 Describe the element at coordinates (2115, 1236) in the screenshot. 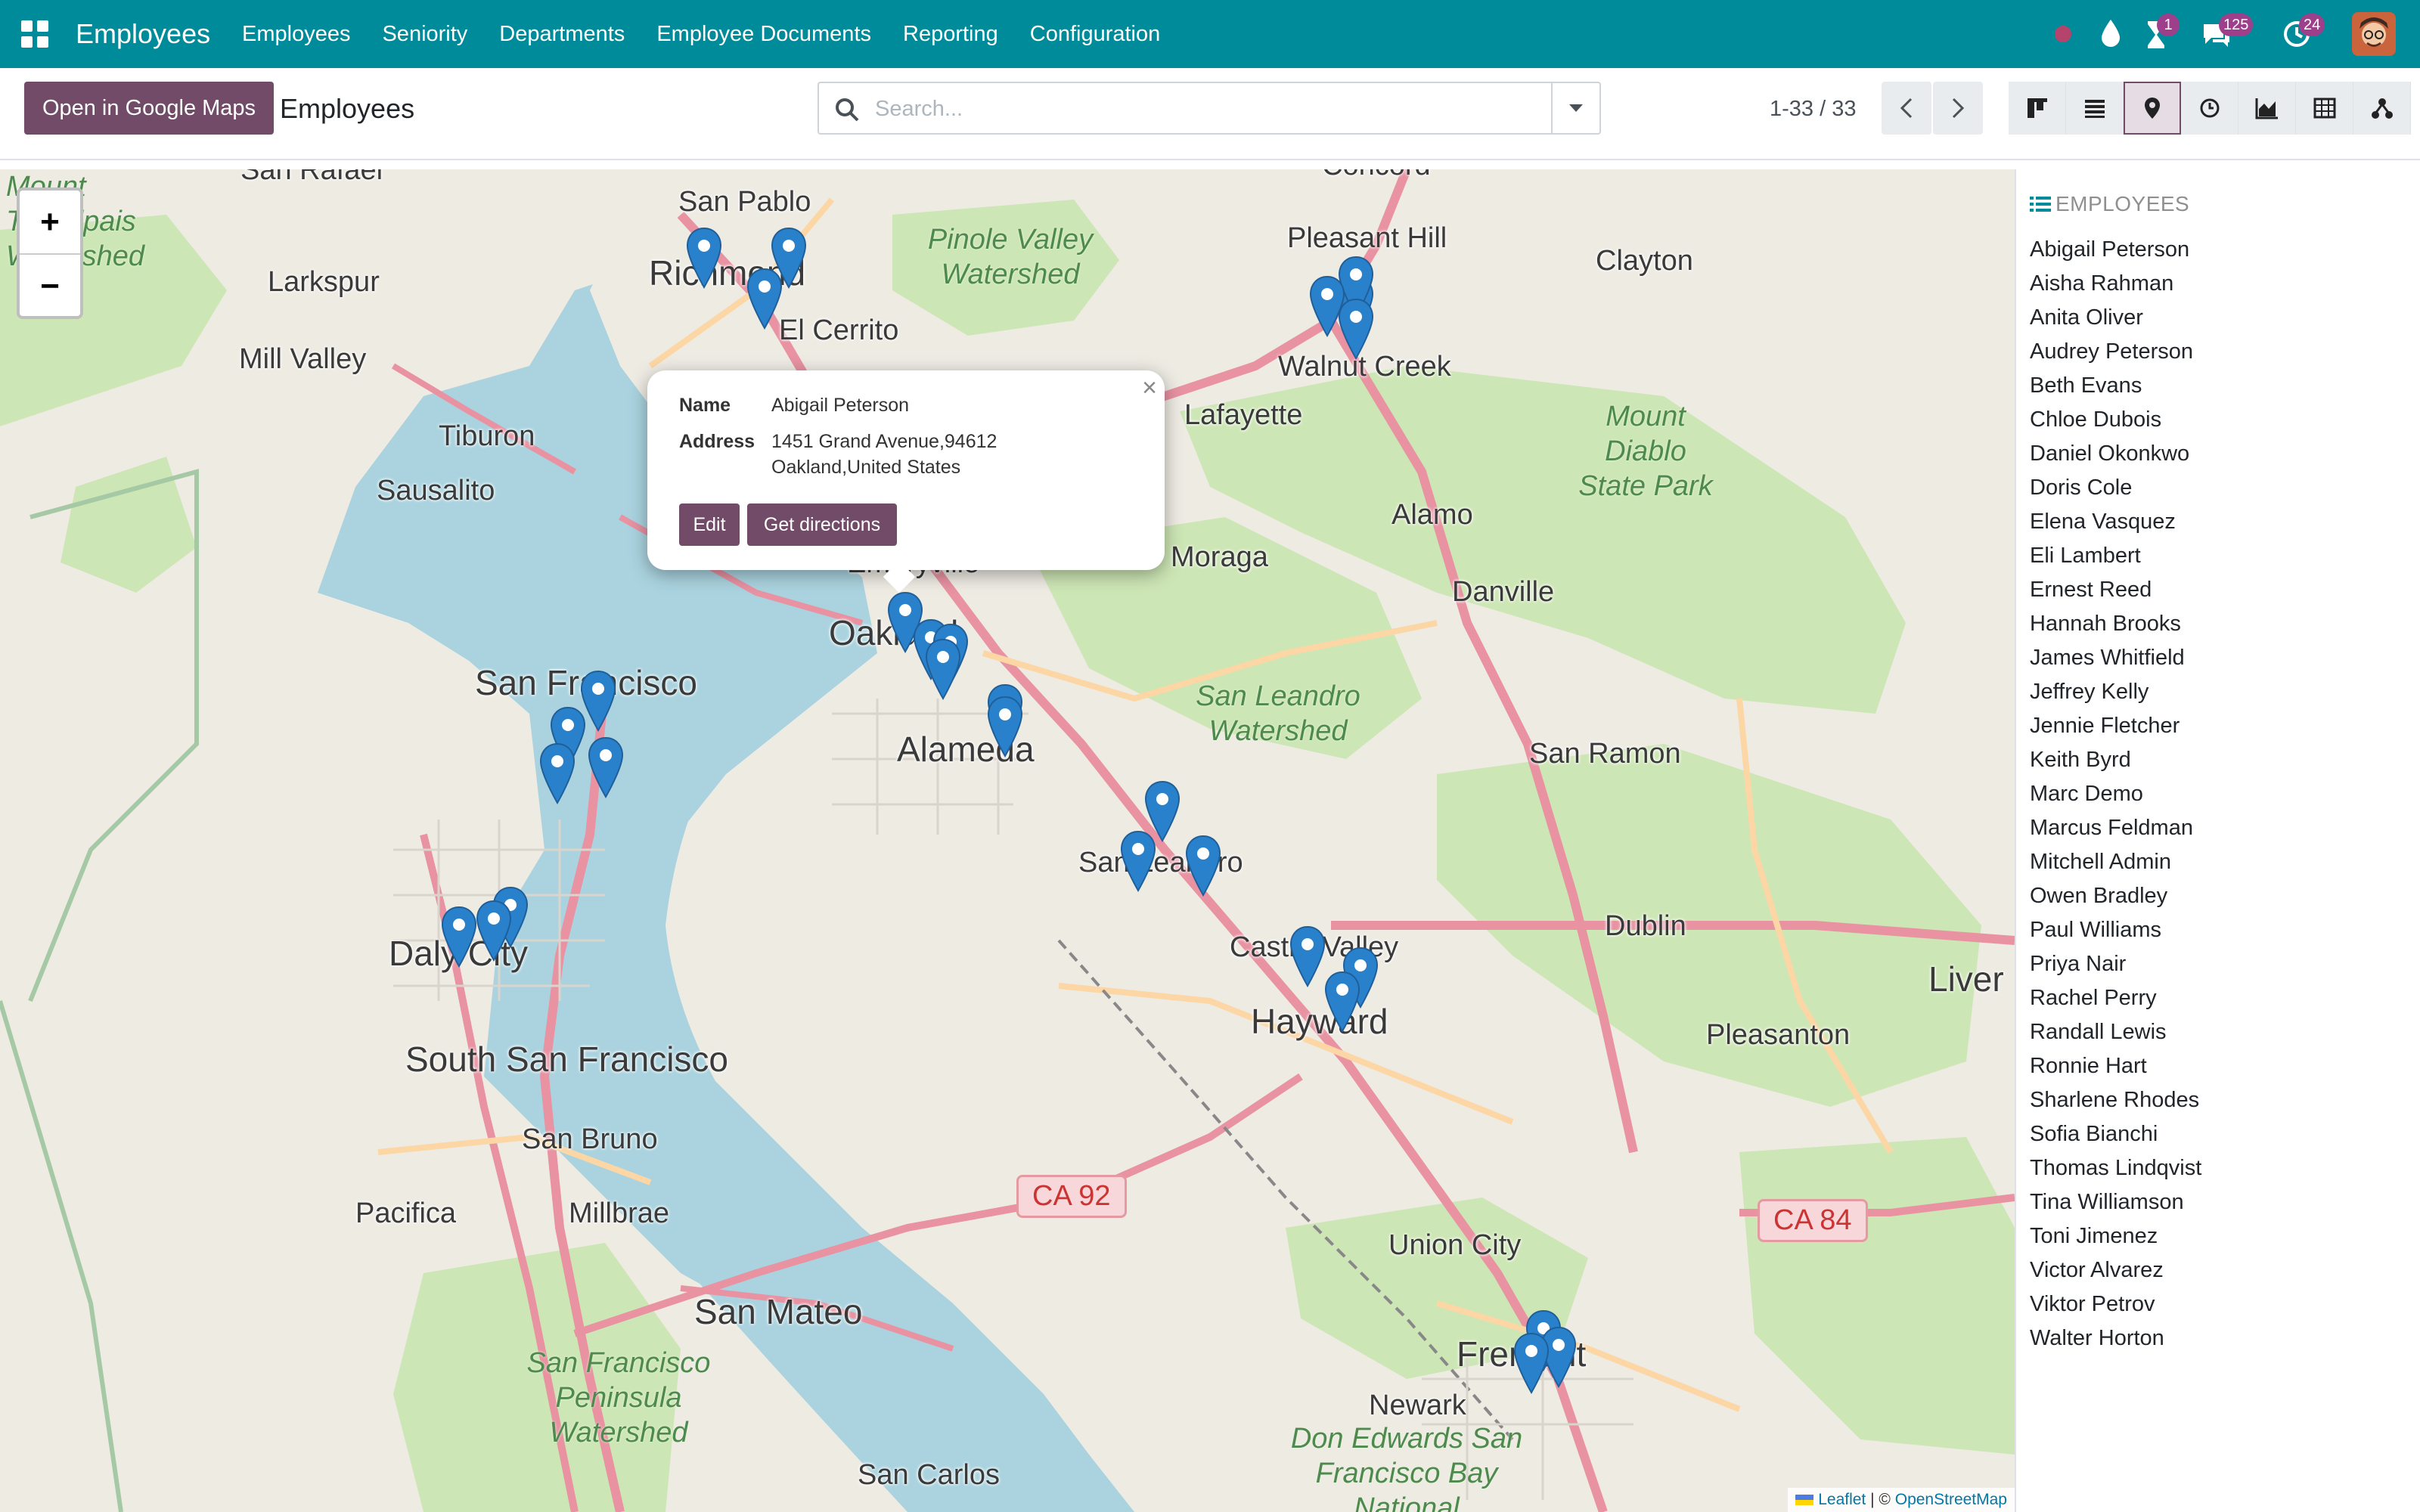

I see `employee-list-item: Toni Jimenez` at that location.